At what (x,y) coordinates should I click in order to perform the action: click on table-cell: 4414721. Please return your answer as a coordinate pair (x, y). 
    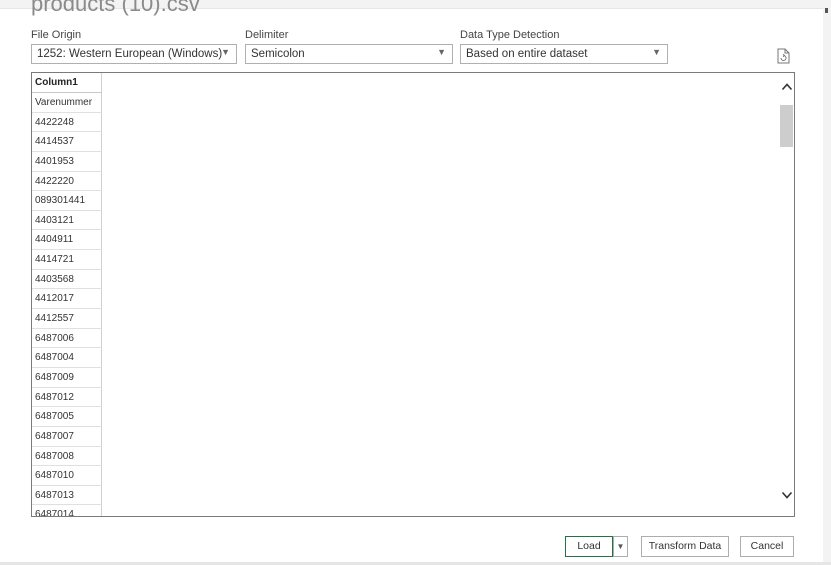
    Looking at the image, I should click on (67, 260).